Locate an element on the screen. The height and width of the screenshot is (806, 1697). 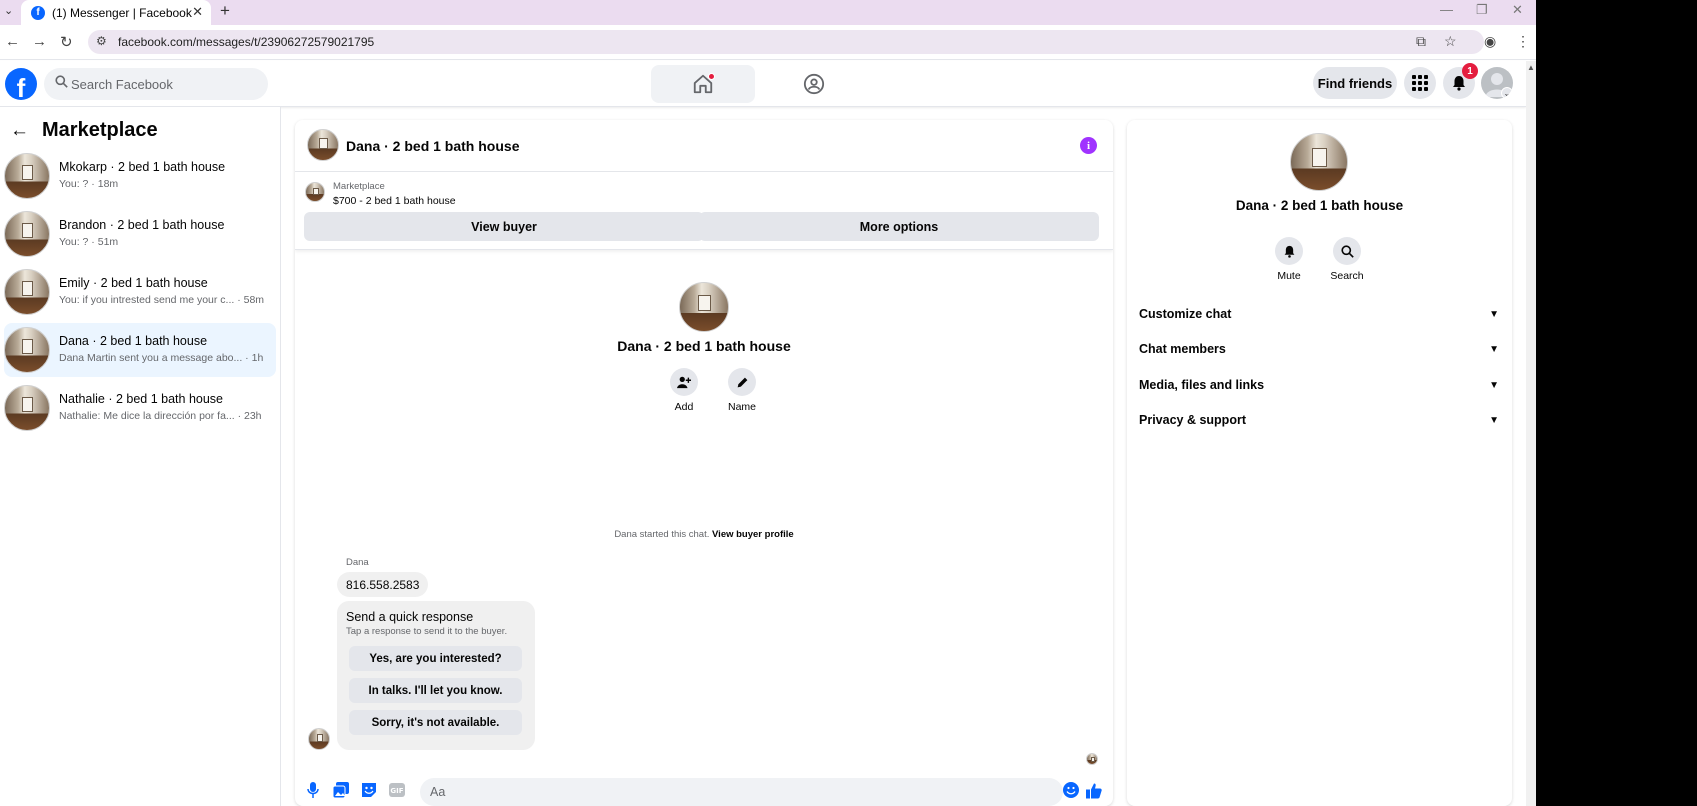
scroll-up-icon: ▲ is located at coordinates (1531, 67).